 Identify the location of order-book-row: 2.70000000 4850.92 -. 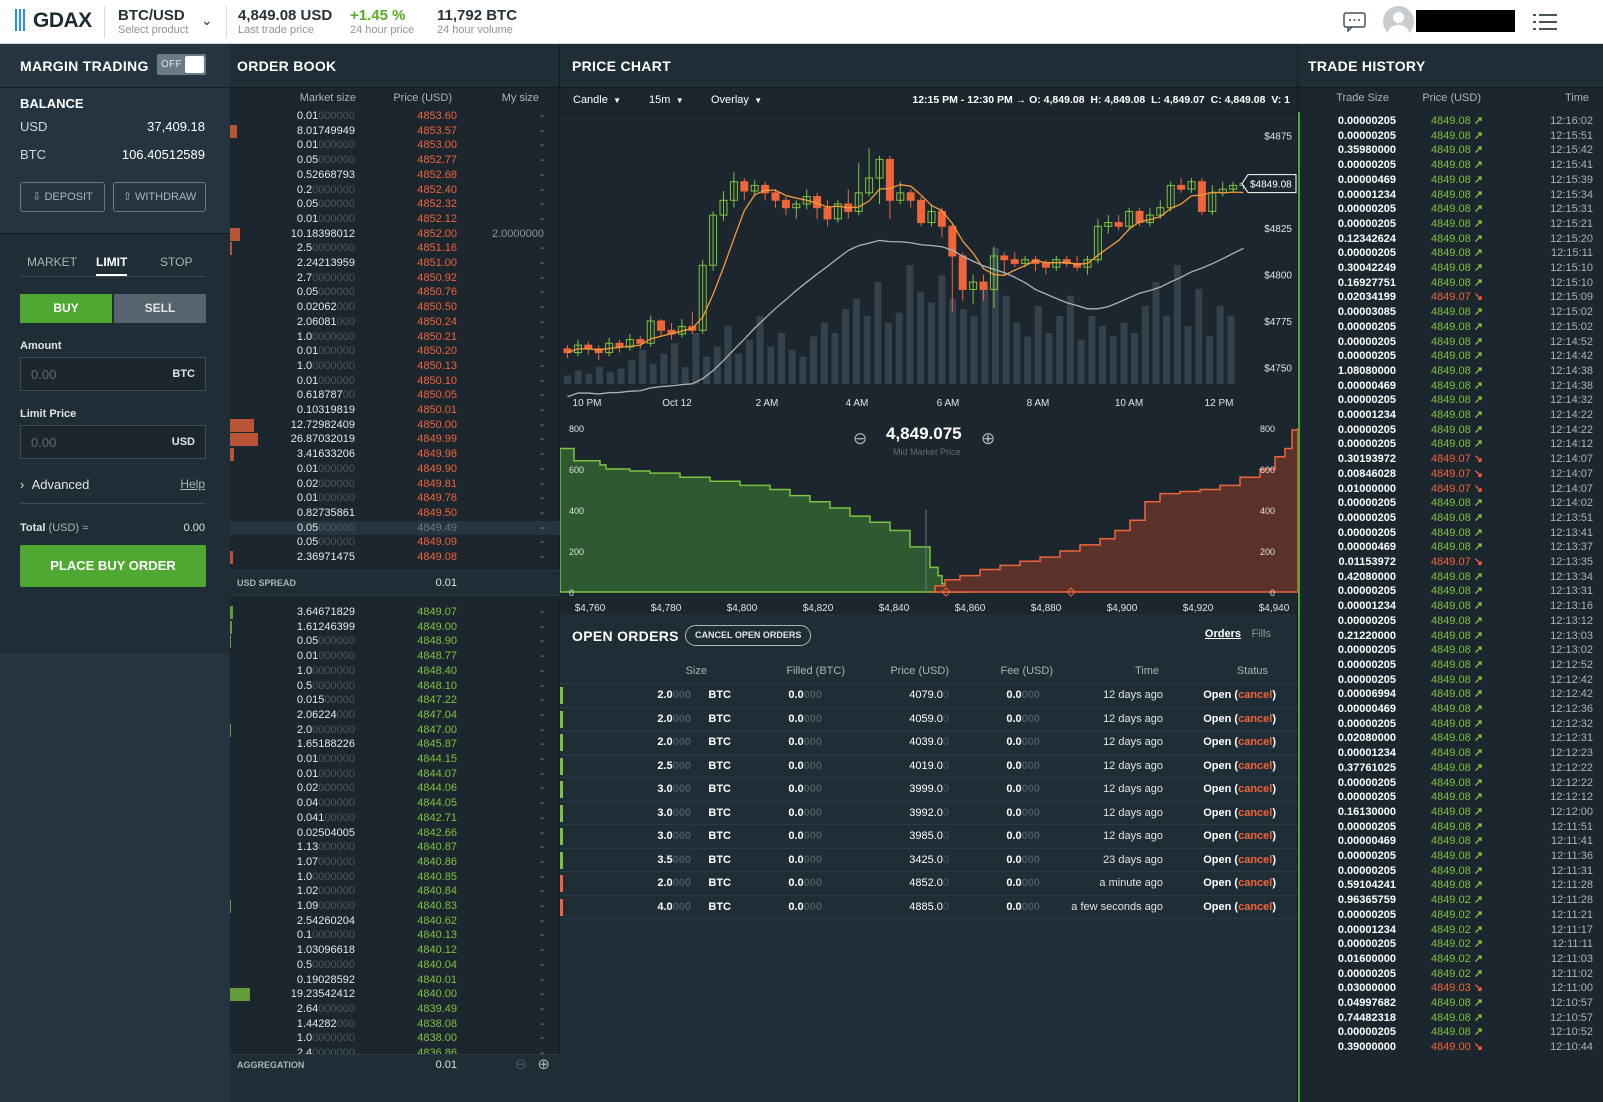
(395, 278).